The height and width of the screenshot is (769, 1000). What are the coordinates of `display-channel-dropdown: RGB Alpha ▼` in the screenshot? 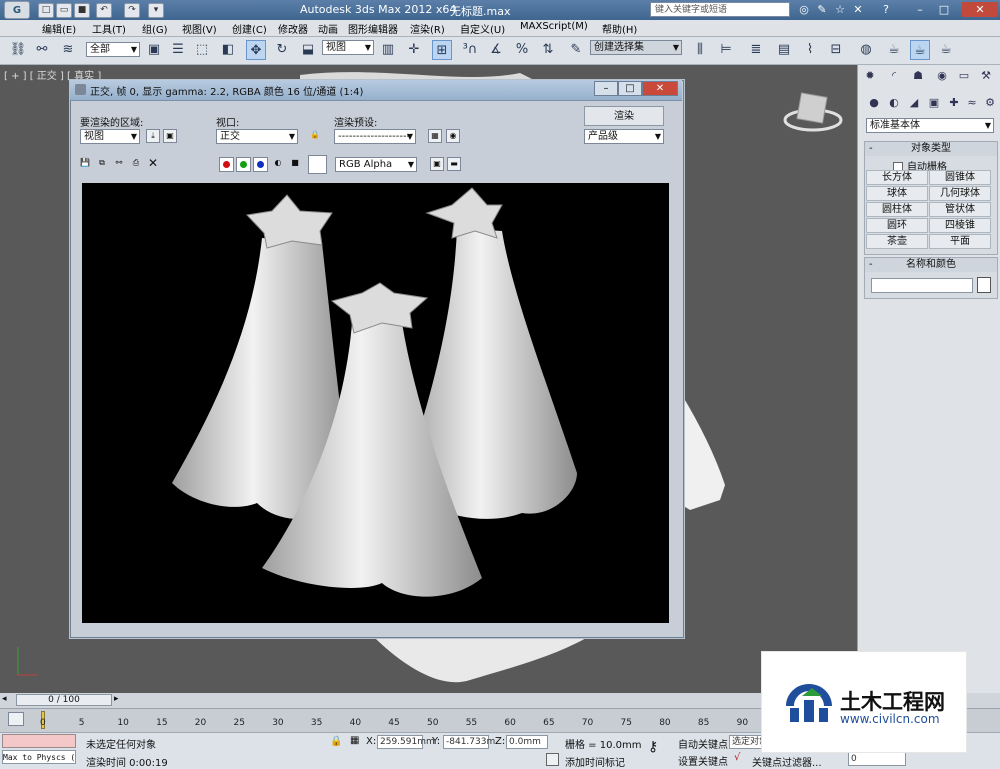 It's located at (376, 164).